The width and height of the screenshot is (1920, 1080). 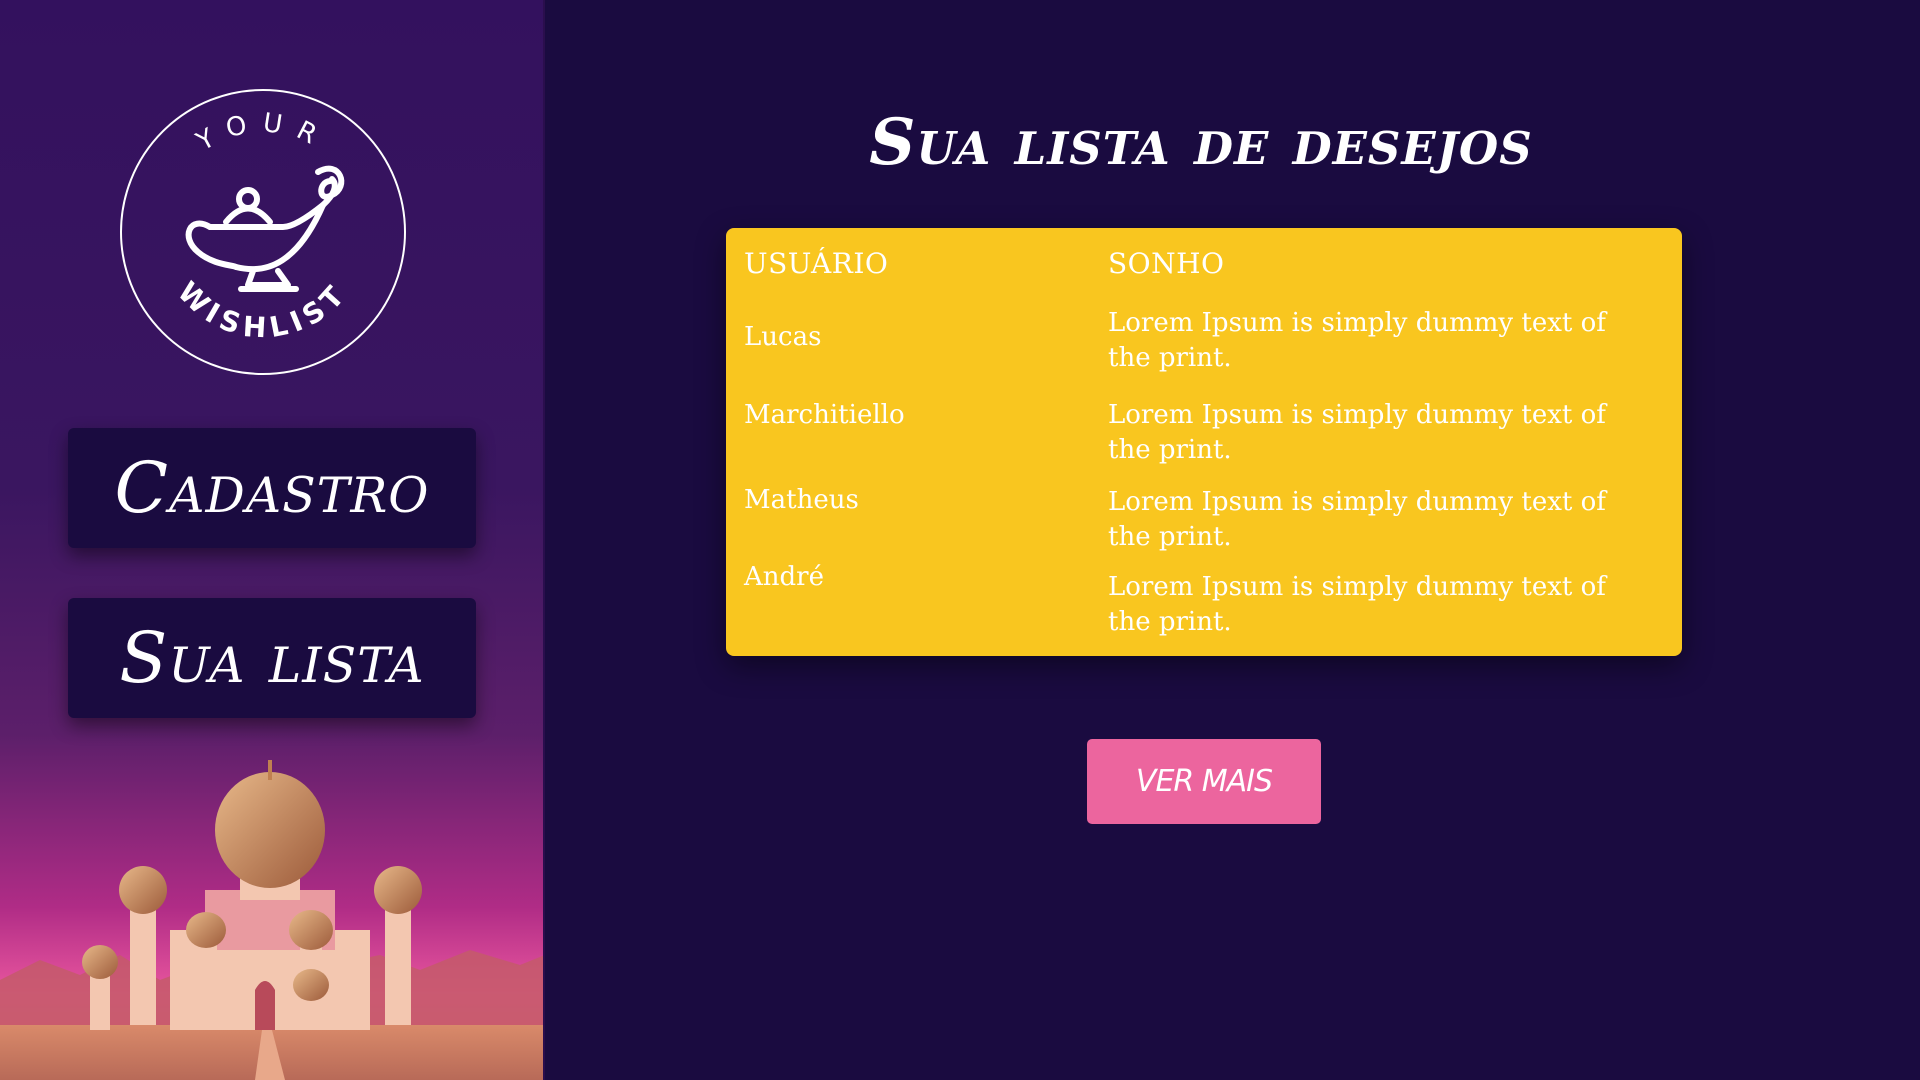 I want to click on column-header-dream: SONHO, so click(x=1166, y=263).